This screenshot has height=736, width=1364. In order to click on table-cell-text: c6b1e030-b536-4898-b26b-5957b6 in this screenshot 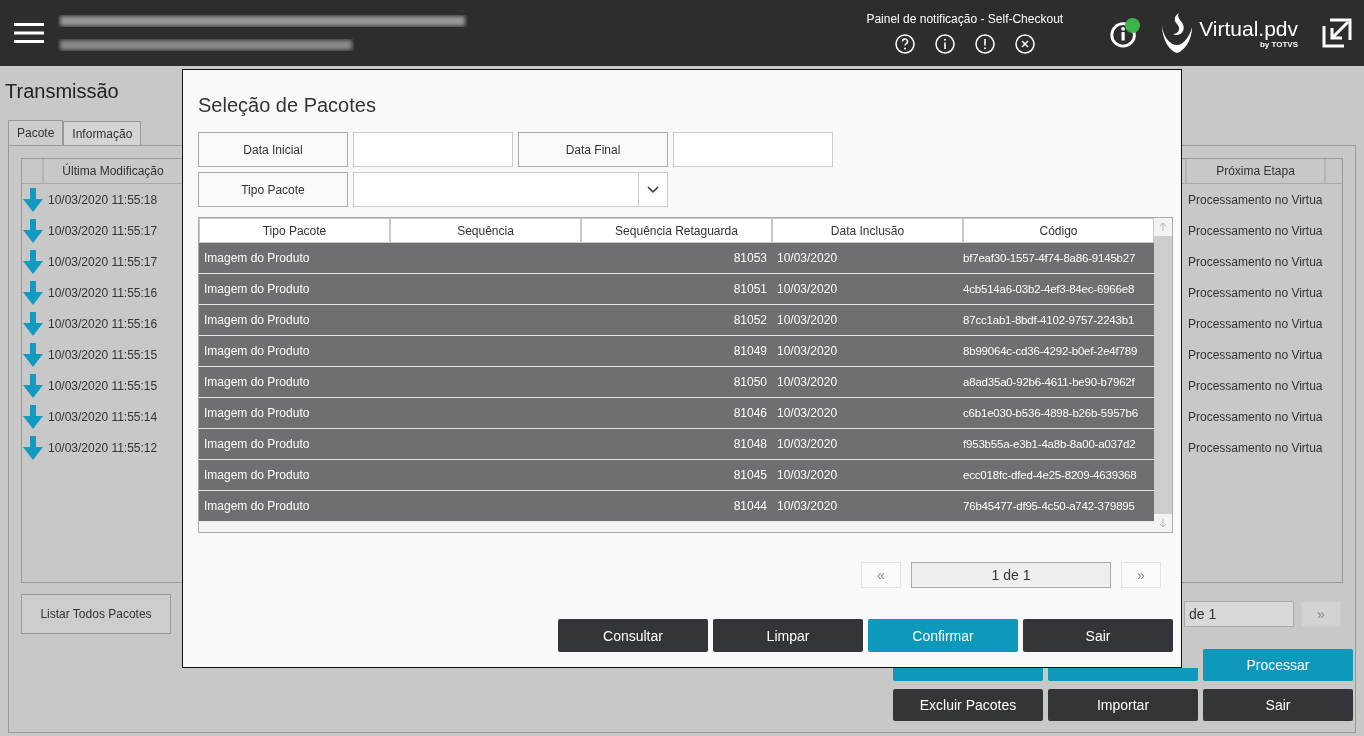, I will do `click(1051, 413)`.